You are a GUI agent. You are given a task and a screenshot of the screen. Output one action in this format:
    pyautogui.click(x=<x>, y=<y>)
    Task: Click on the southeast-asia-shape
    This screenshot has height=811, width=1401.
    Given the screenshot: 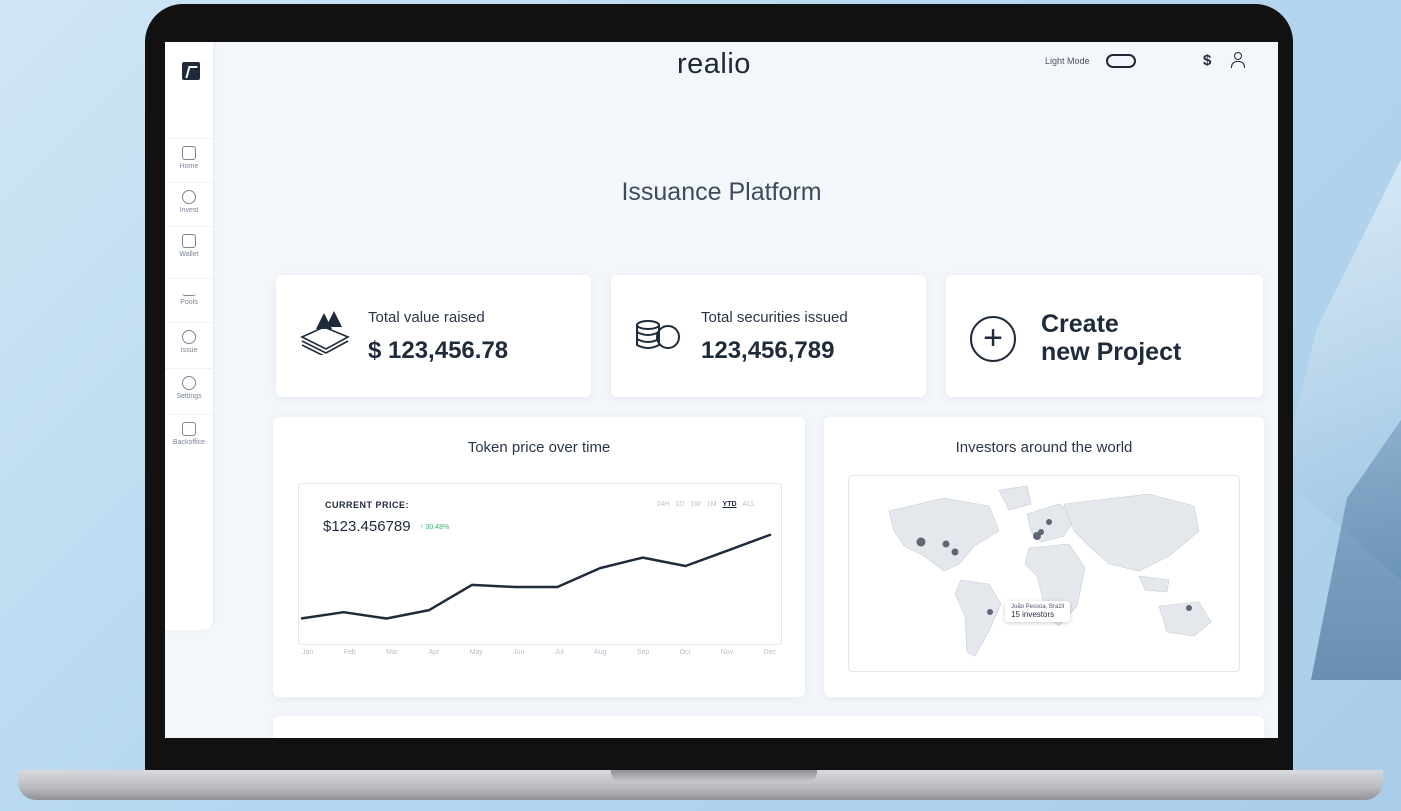 What is the action you would take?
    pyautogui.click(x=1154, y=584)
    